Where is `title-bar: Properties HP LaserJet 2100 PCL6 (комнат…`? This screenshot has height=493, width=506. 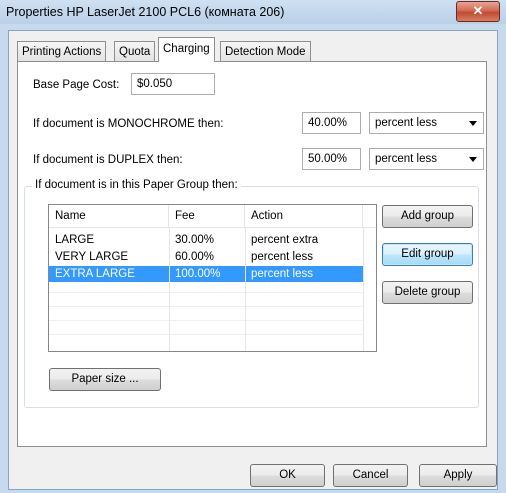
title-bar: Properties HP LaserJet 2100 PCL6 (комнат… is located at coordinates (253, 12).